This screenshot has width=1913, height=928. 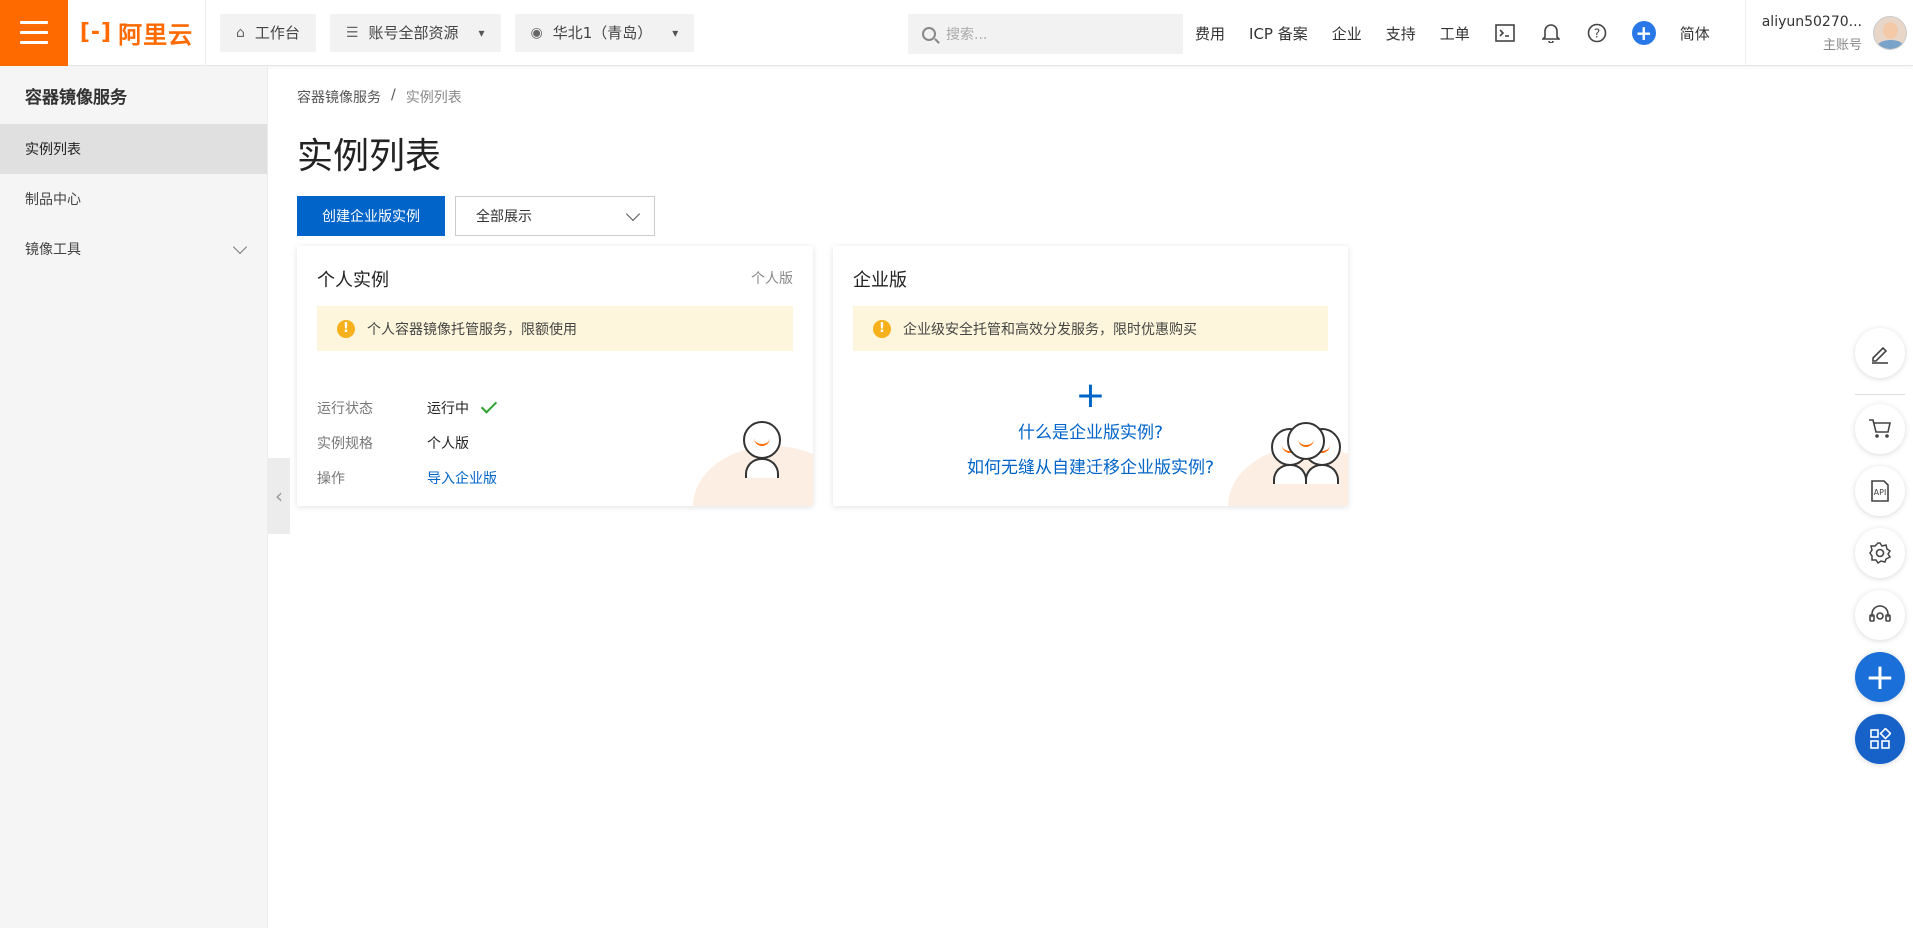 I want to click on quick-add-icon: +, so click(x=1880, y=677).